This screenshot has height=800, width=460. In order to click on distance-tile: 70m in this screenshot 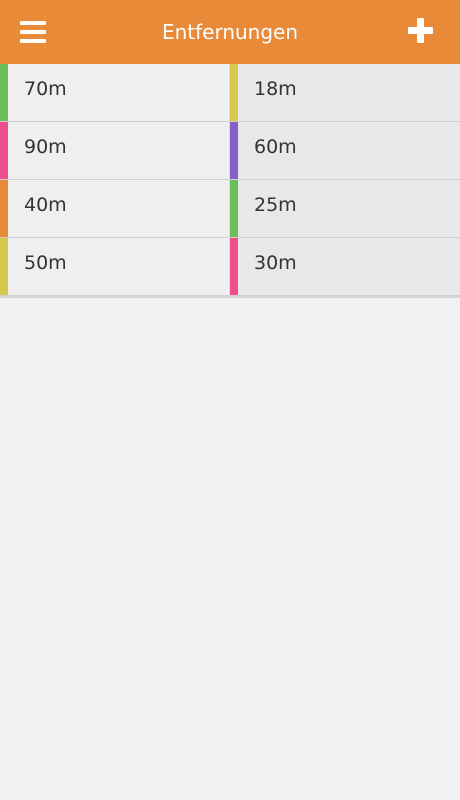, I will do `click(115, 93)`.